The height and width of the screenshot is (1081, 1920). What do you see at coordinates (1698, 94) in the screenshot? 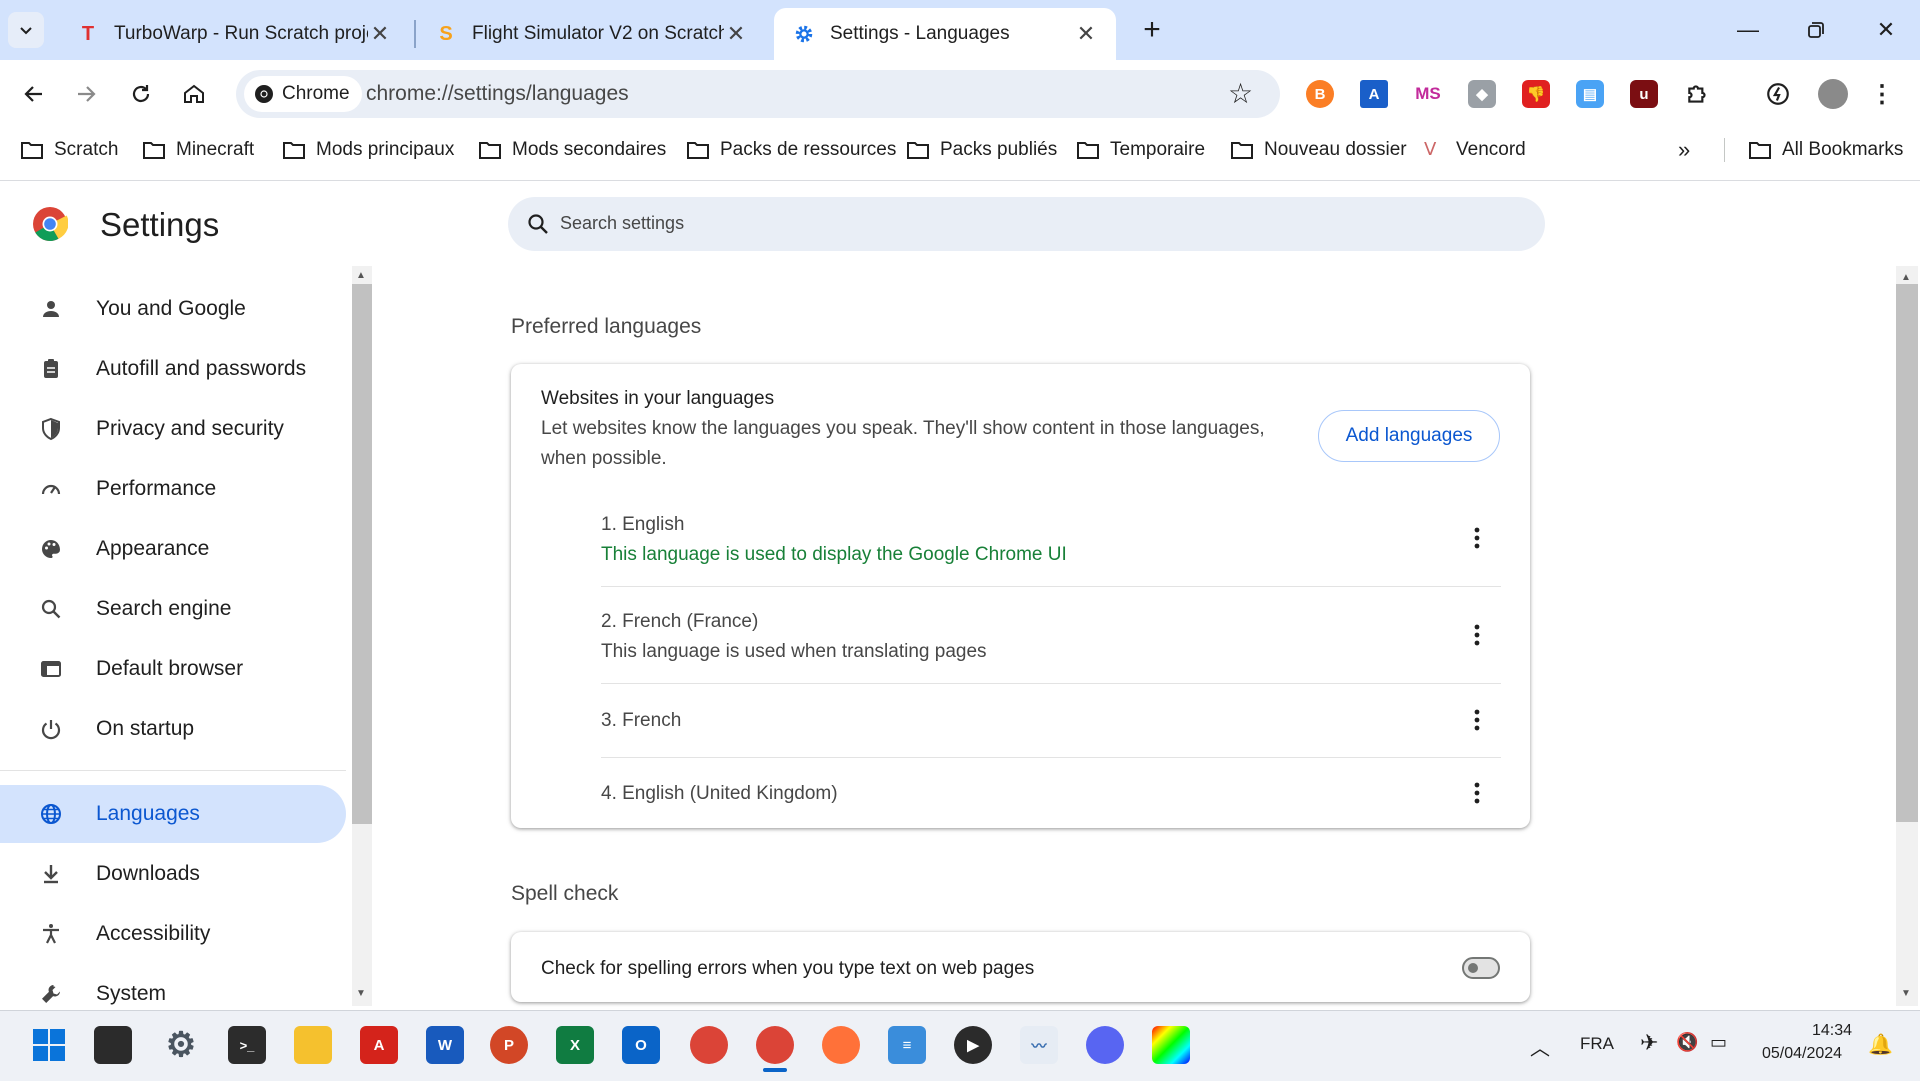
I see `puzzle-icon` at bounding box center [1698, 94].